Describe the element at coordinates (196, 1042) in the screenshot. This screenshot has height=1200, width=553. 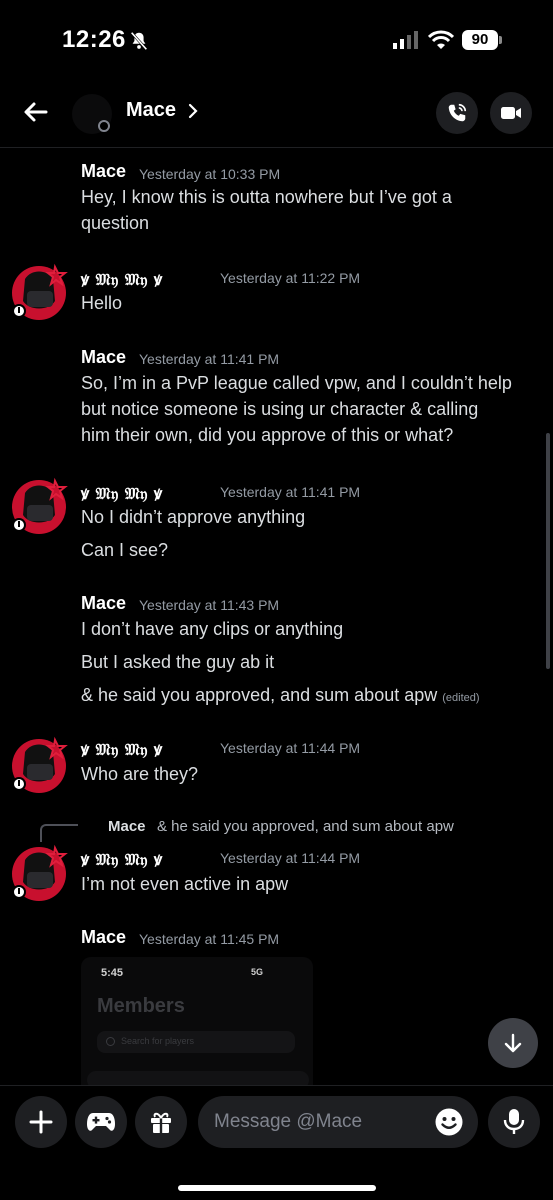
I see `attachment-search-field: Search for players` at that location.